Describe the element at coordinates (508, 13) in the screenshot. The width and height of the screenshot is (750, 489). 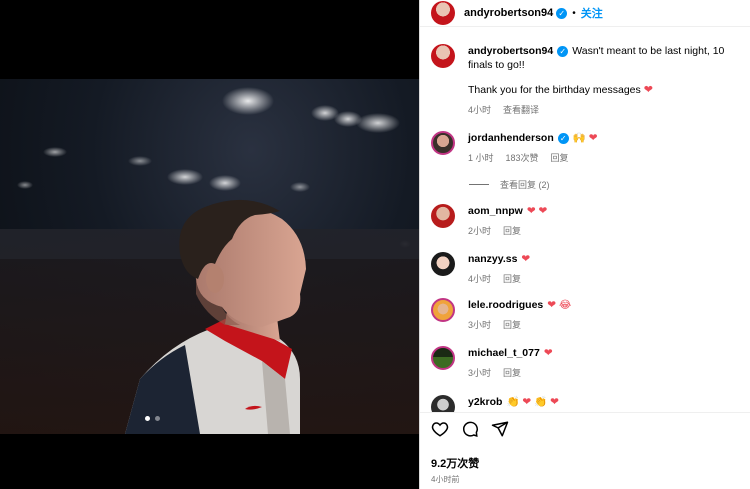
I see `author-username: andyrobertson94` at that location.